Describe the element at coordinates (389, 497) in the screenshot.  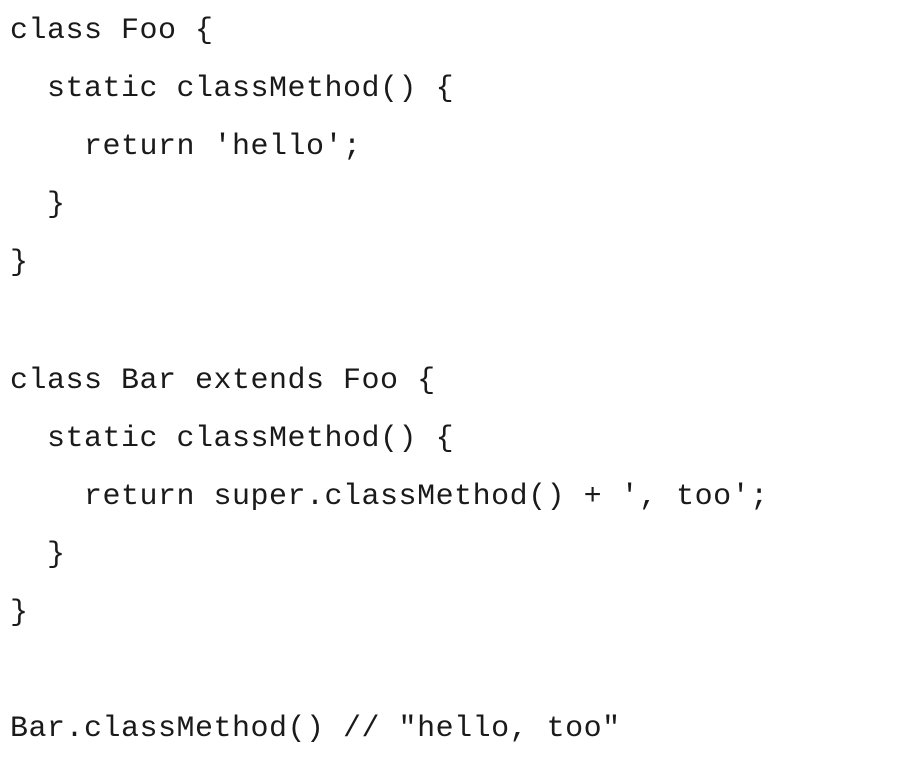
I see `code-line: return super.classMethod() + ', too';` at that location.